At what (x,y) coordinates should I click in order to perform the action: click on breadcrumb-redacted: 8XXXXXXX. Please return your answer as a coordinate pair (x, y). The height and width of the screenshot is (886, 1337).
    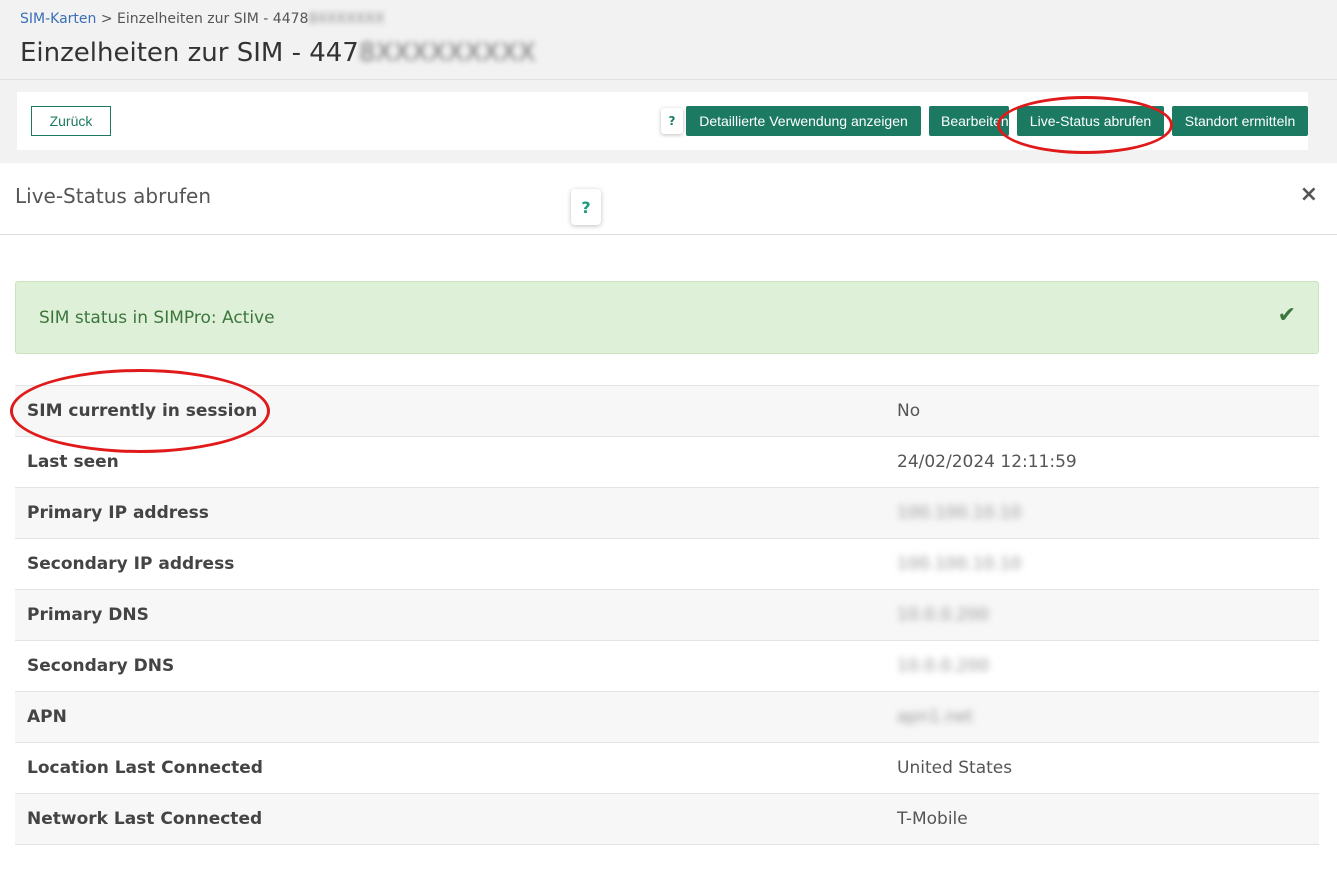
    Looking at the image, I should click on (346, 19).